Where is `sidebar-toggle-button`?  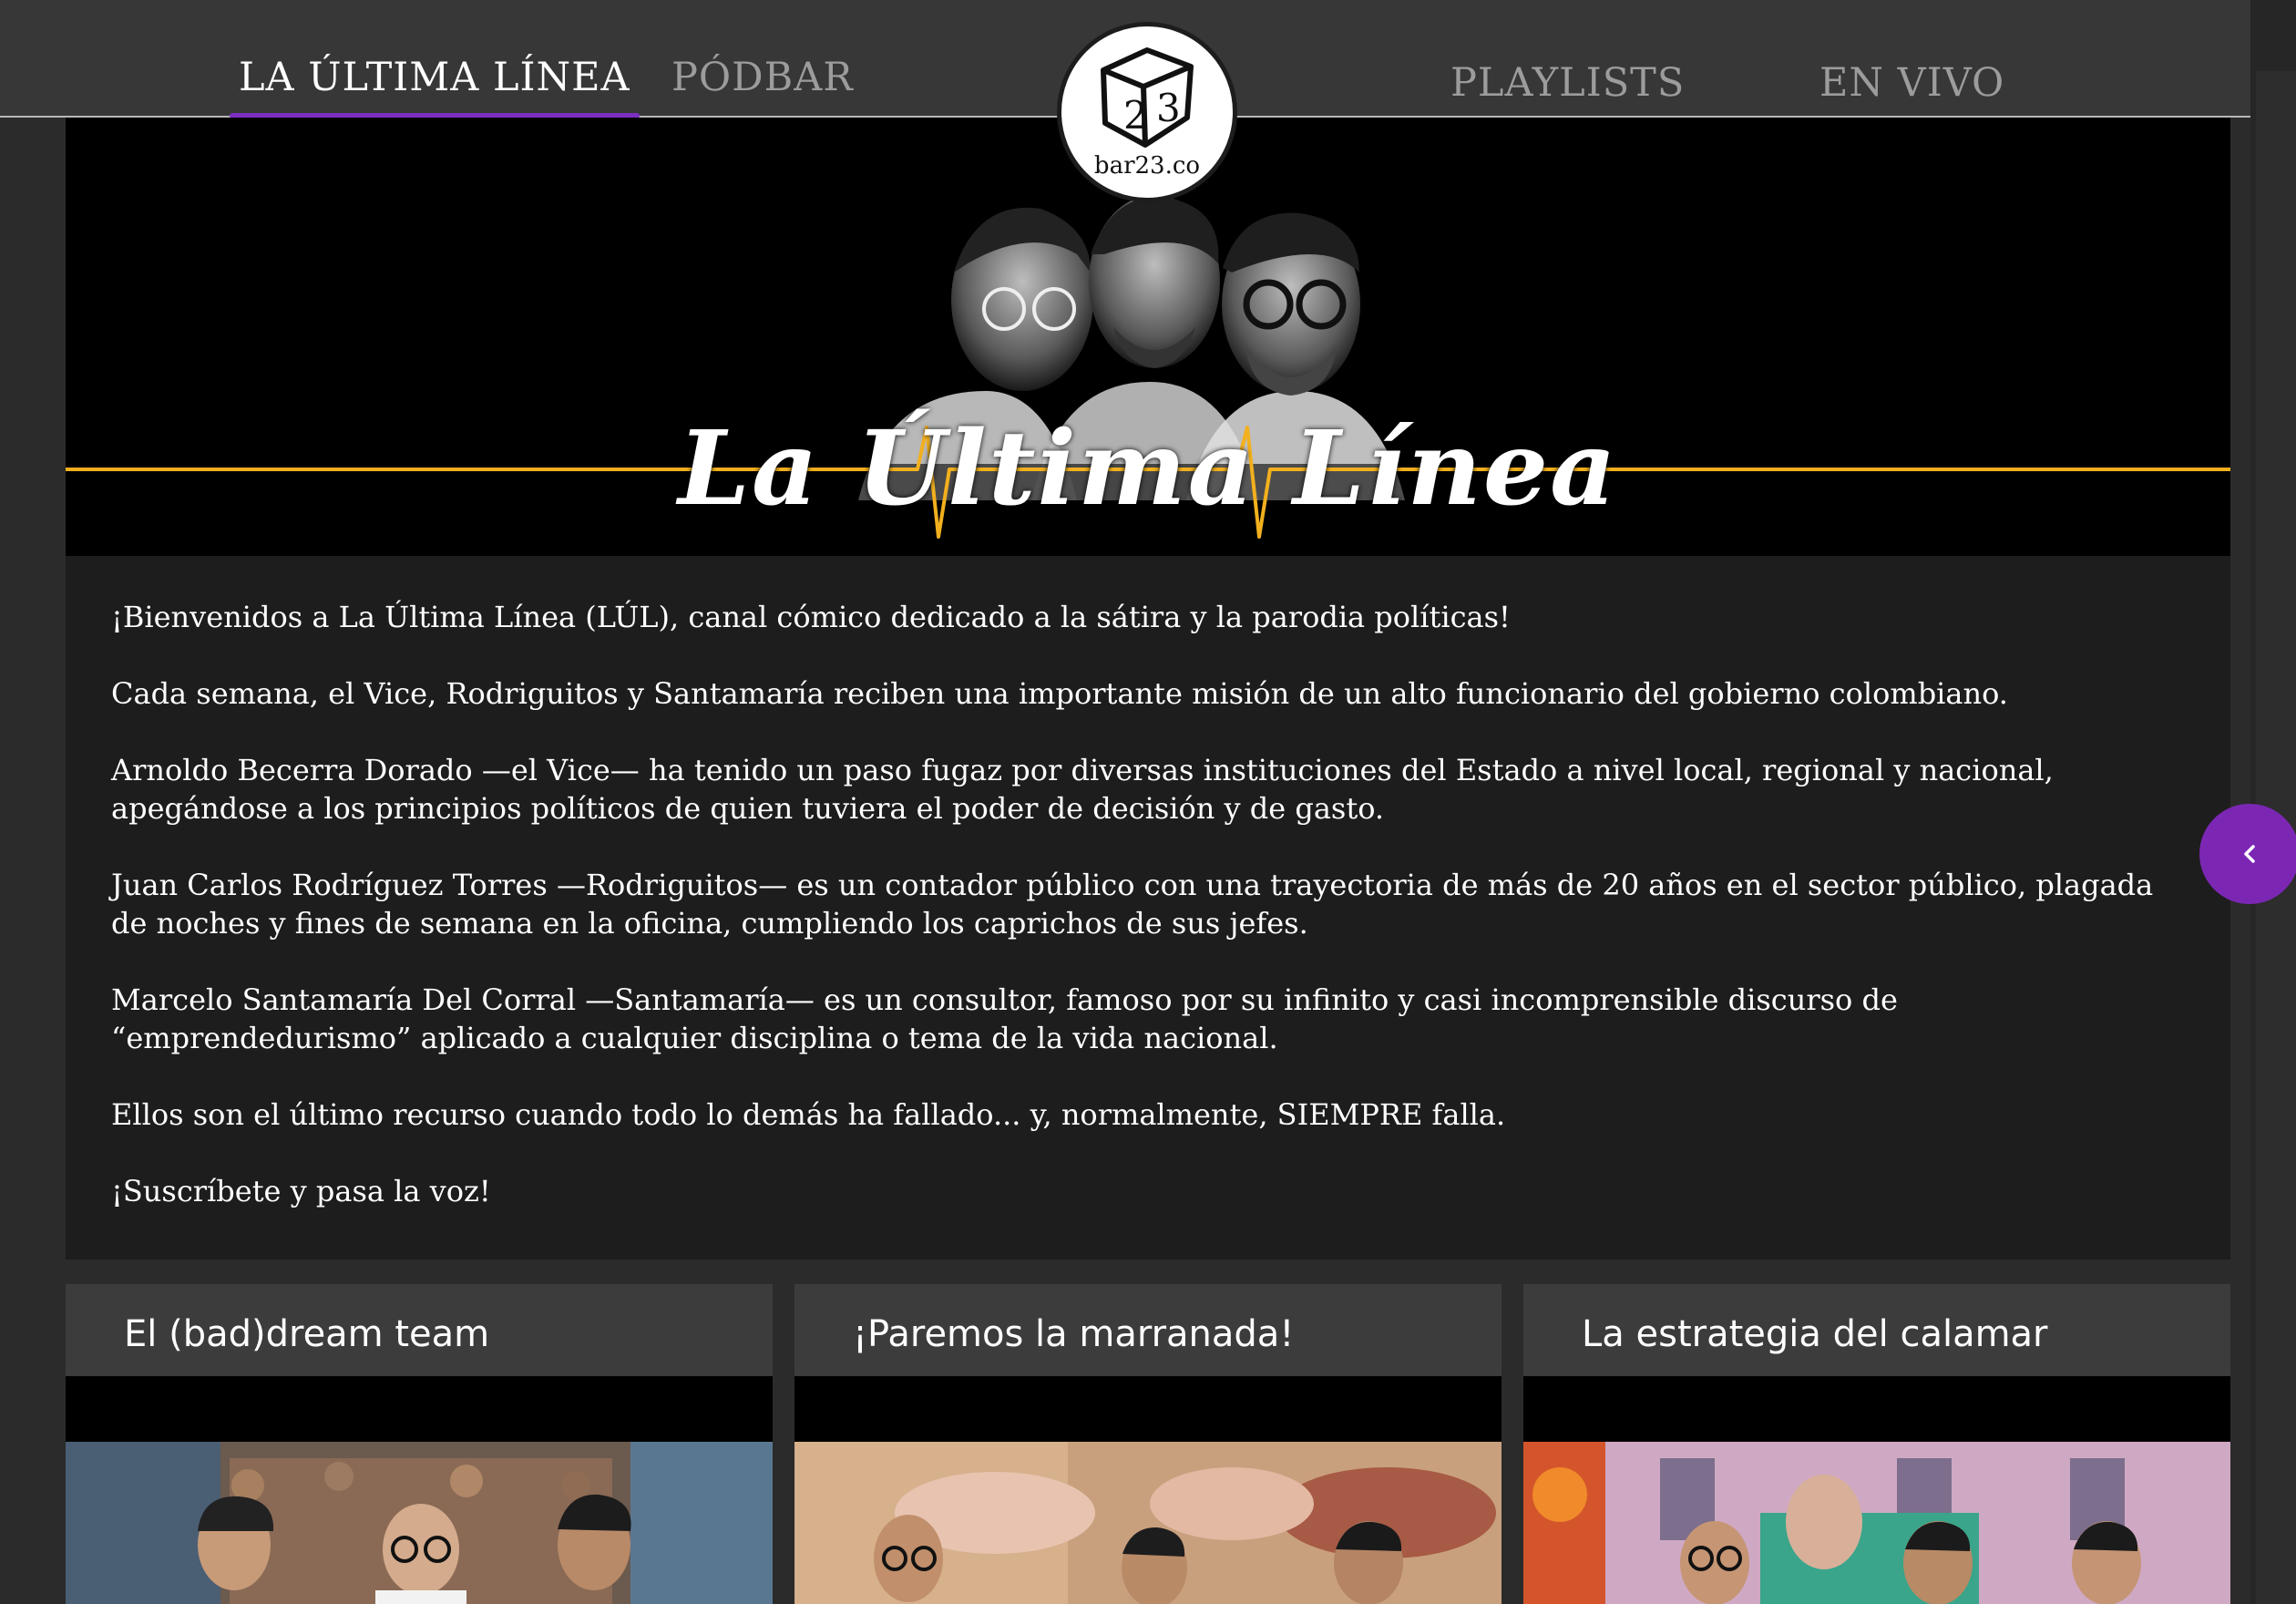 sidebar-toggle-button is located at coordinates (2247, 854).